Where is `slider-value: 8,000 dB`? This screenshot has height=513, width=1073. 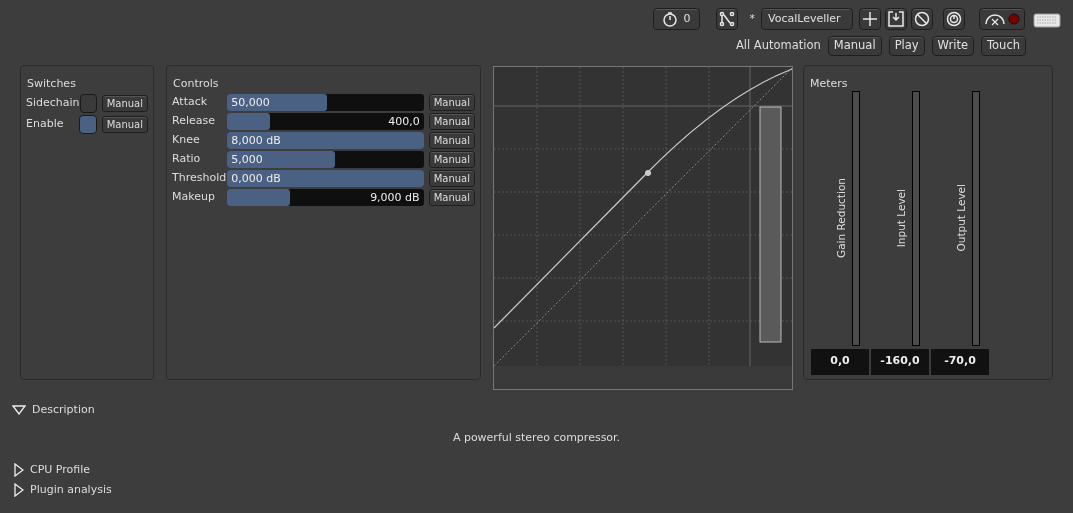 slider-value: 8,000 dB is located at coordinates (256, 140).